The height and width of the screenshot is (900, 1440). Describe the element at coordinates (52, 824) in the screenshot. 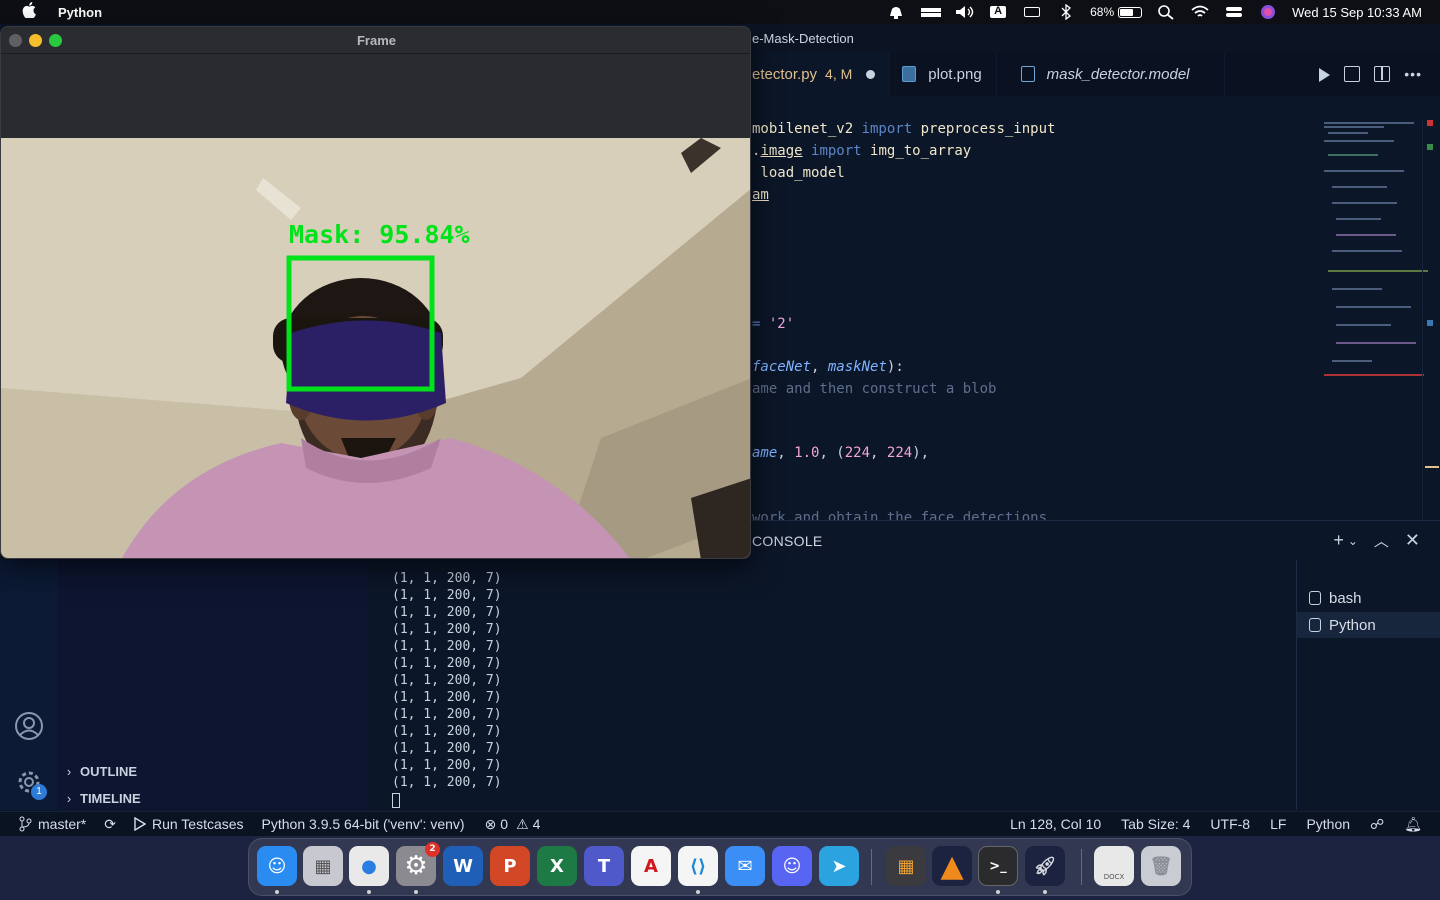

I see `branch-indicator: master*` at that location.